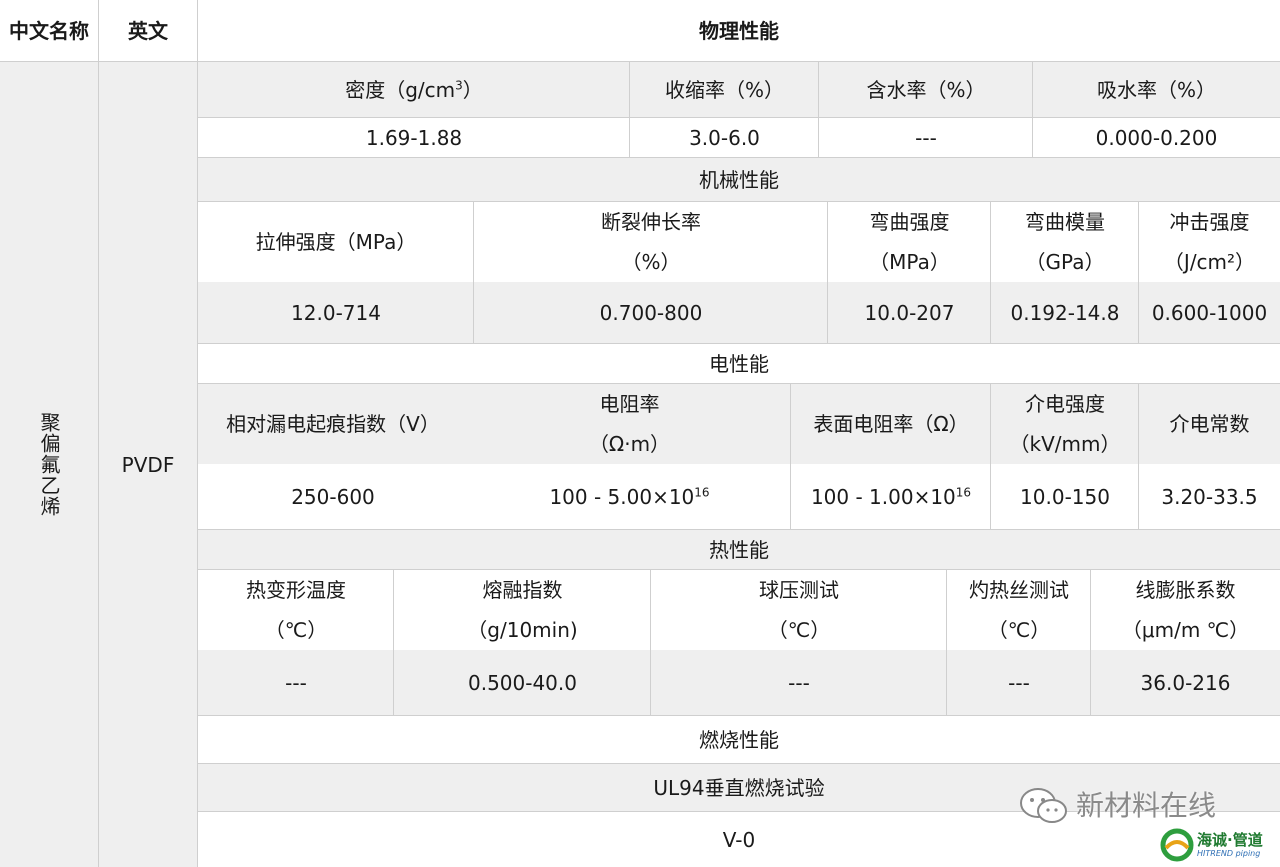 The width and height of the screenshot is (1280, 867). I want to click on logo-text-group: 海诚·管道 HITREND piping, so click(1230, 845).